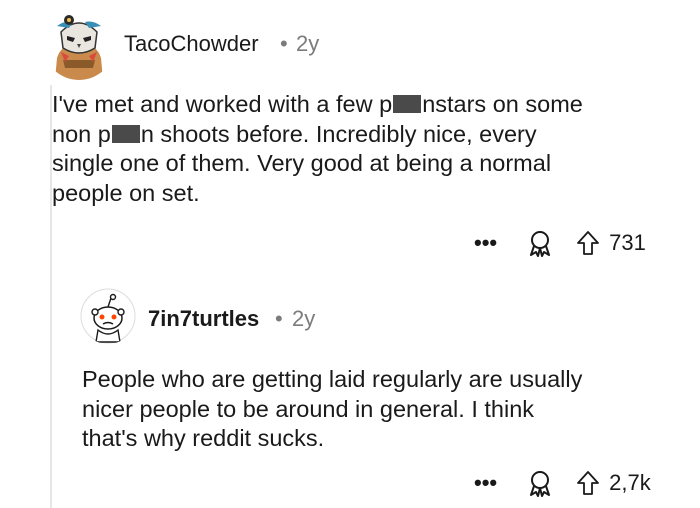 The height and width of the screenshot is (508, 700). I want to click on snoo-avatar-icon, so click(108, 316).